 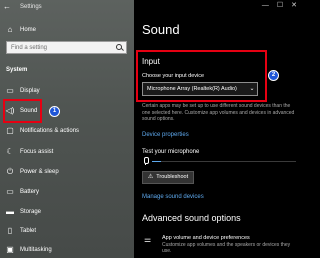 I want to click on app-volume-title: App volume and device preferences, so click(x=206, y=238).